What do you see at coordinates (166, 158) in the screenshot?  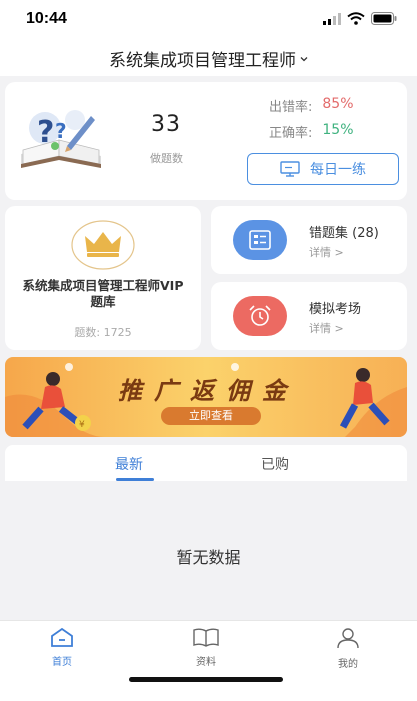 I see `done-count-label: 做题数` at bounding box center [166, 158].